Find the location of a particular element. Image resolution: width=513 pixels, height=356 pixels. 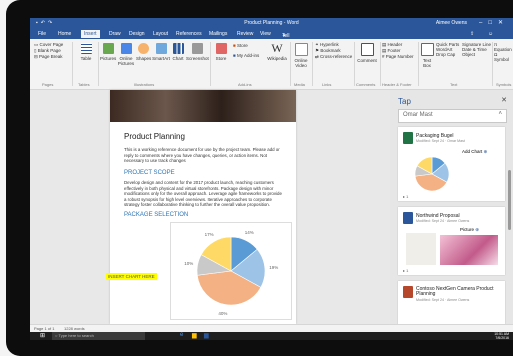

document-title: Product Planning is located at coordinates (154, 136).